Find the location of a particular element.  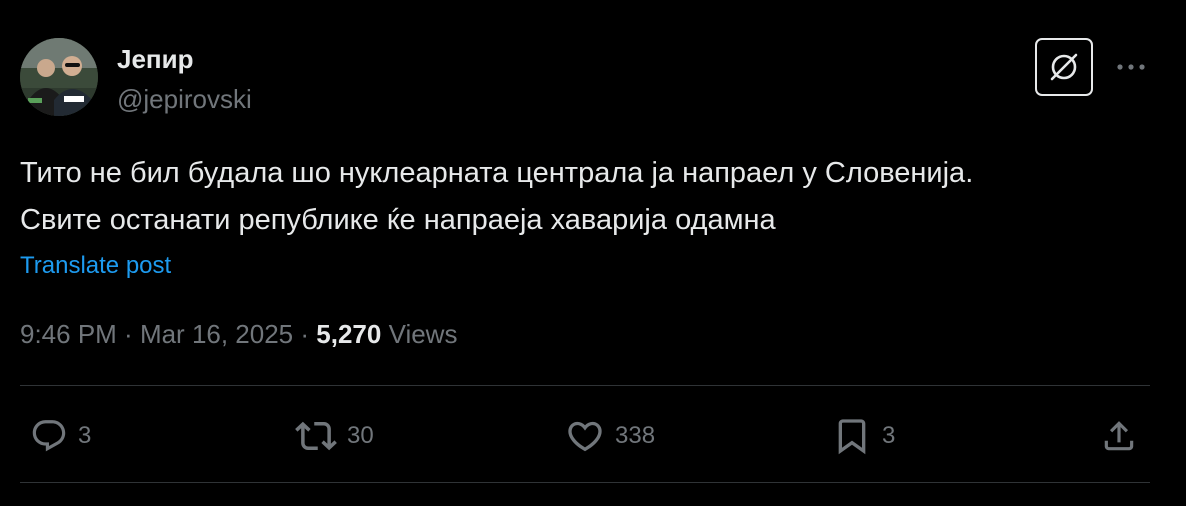

tweet-date: Mar 16, 2025 is located at coordinates (216, 334).